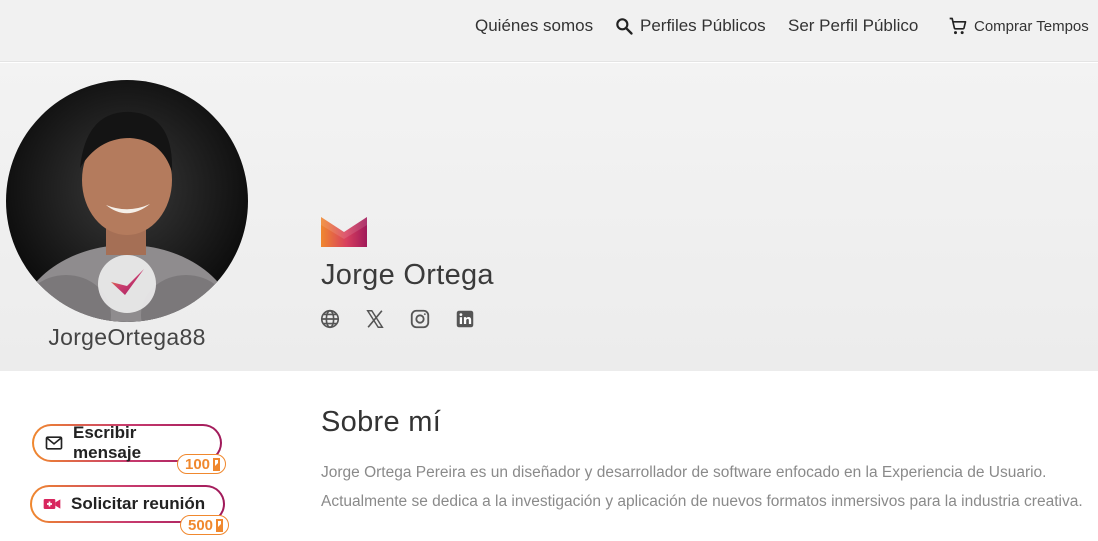  Describe the element at coordinates (381, 422) in the screenshot. I see `about-section-title: Sobre mí` at that location.